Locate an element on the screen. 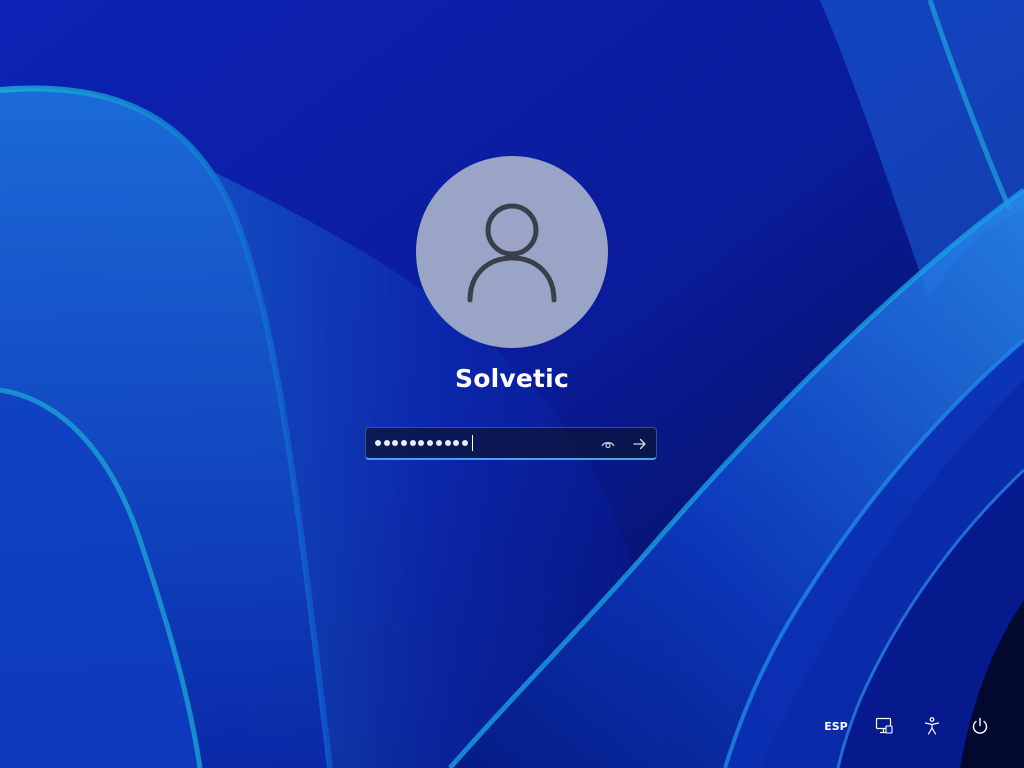  power-button is located at coordinates (980, 726).